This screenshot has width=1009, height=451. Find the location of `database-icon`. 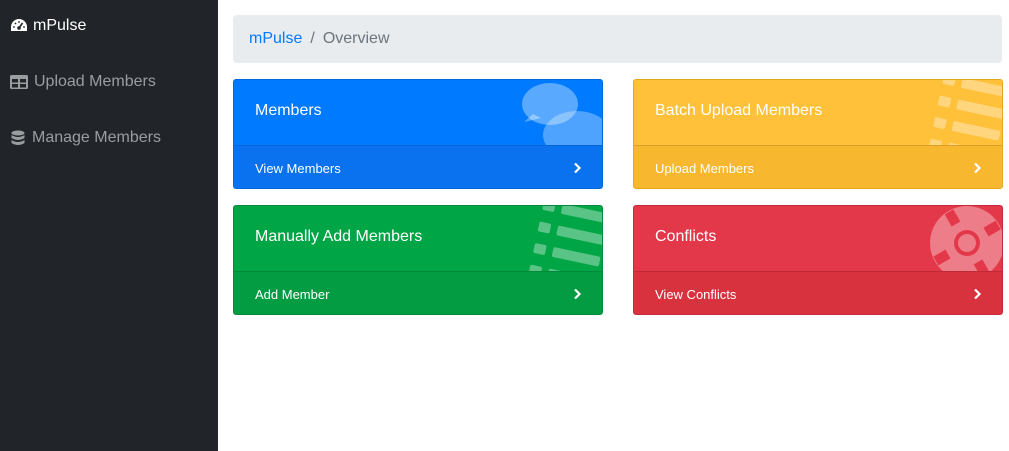

database-icon is located at coordinates (18, 137).